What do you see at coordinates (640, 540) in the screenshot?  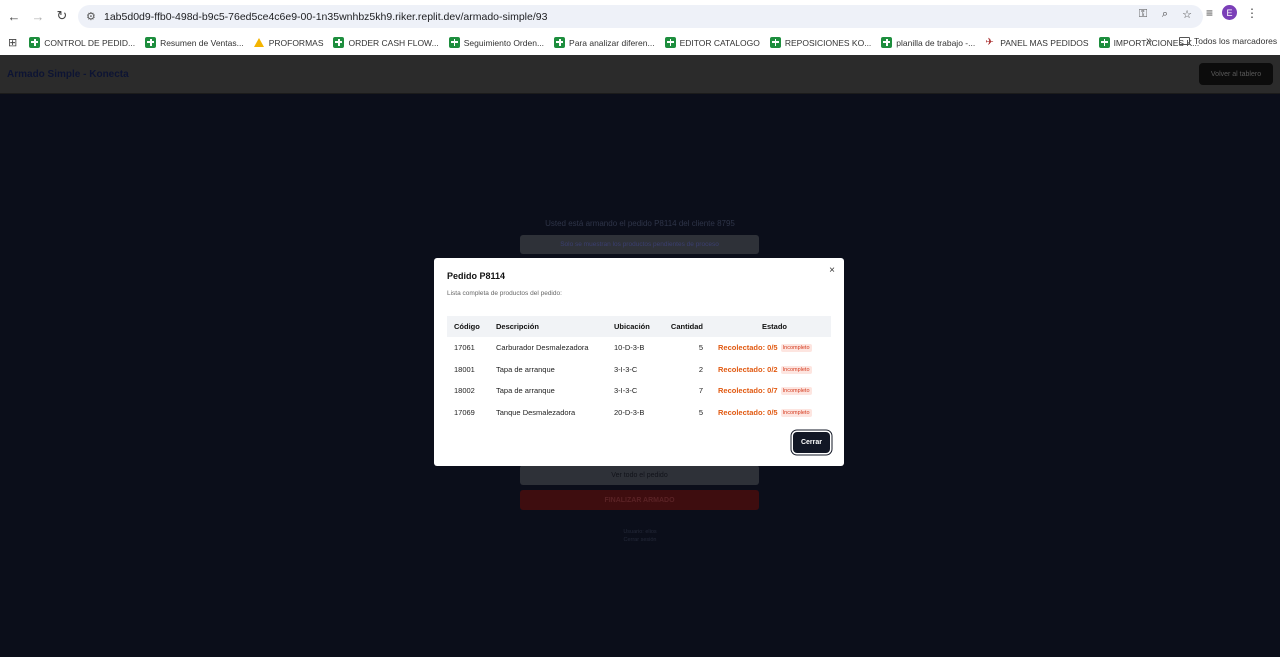 I see `logout-link: Cerrar sesión` at bounding box center [640, 540].